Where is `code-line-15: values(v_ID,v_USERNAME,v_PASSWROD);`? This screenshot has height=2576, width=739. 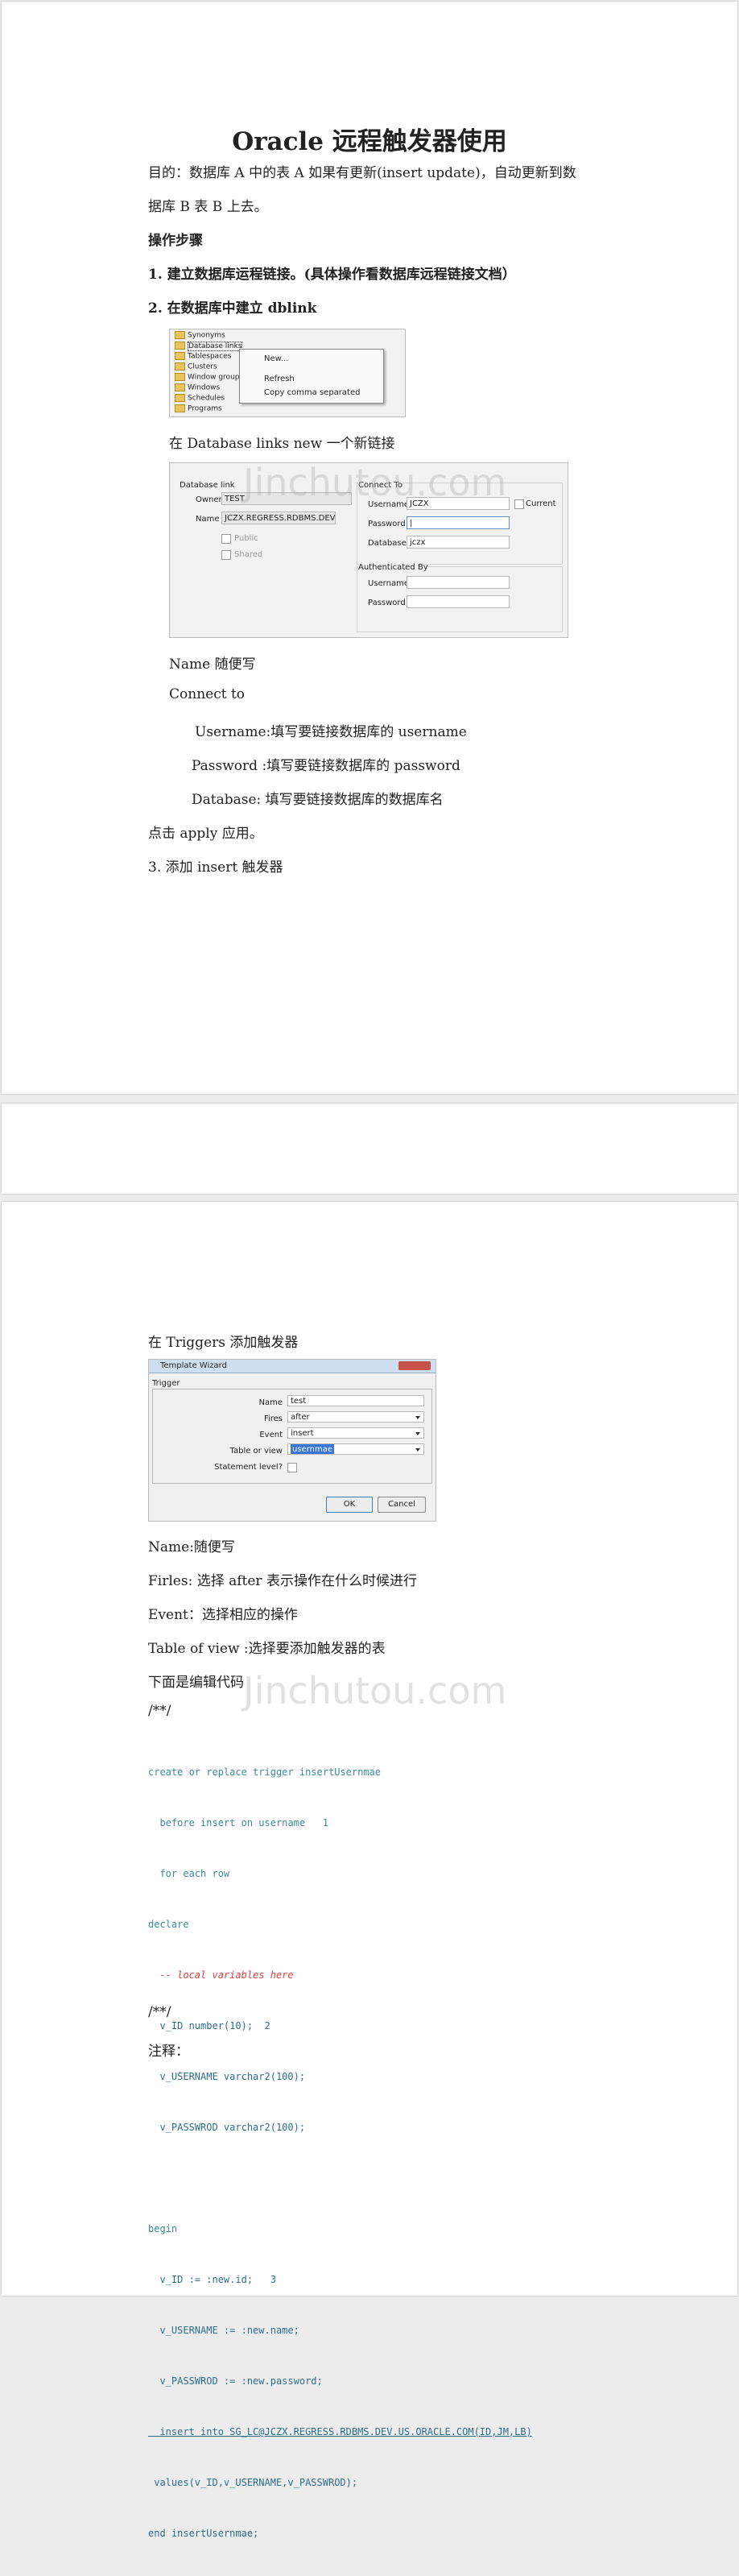
code-line-15: values(v_ID,v_USERNAME,v_PASSWROD); is located at coordinates (253, 2482).